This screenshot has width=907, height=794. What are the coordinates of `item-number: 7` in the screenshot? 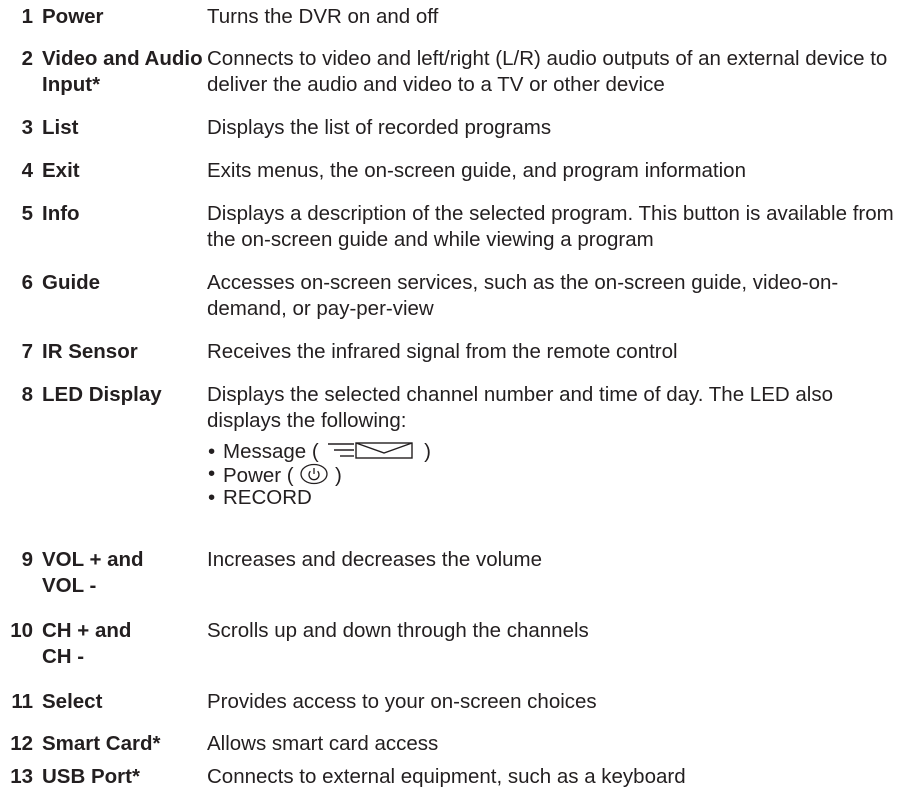 It's located at (27, 351).